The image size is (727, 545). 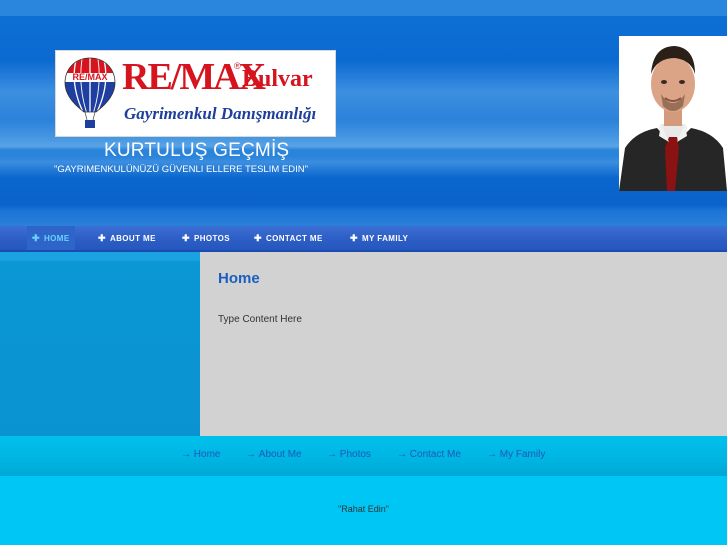 I want to click on footer-link-home: → Home, so click(x=200, y=454).